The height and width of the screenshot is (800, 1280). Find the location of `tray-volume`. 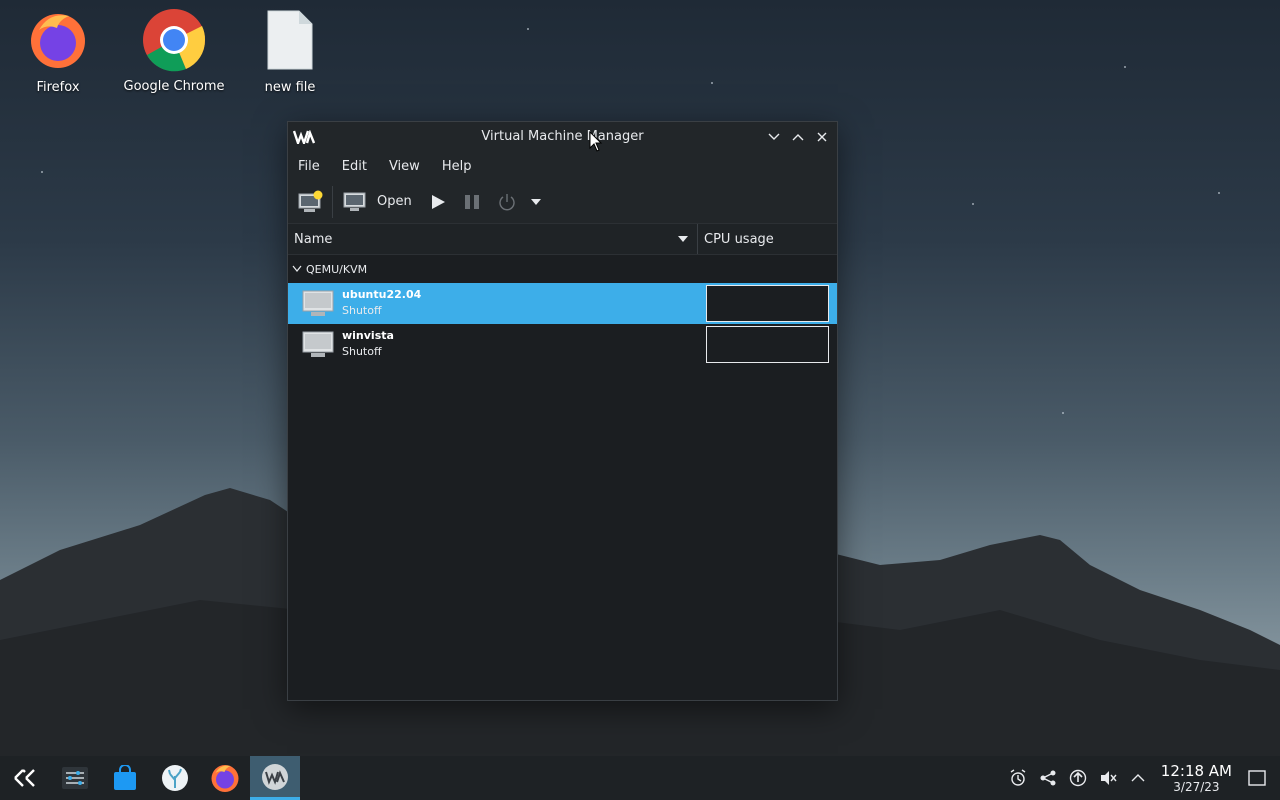

tray-volume is located at coordinates (1108, 778).